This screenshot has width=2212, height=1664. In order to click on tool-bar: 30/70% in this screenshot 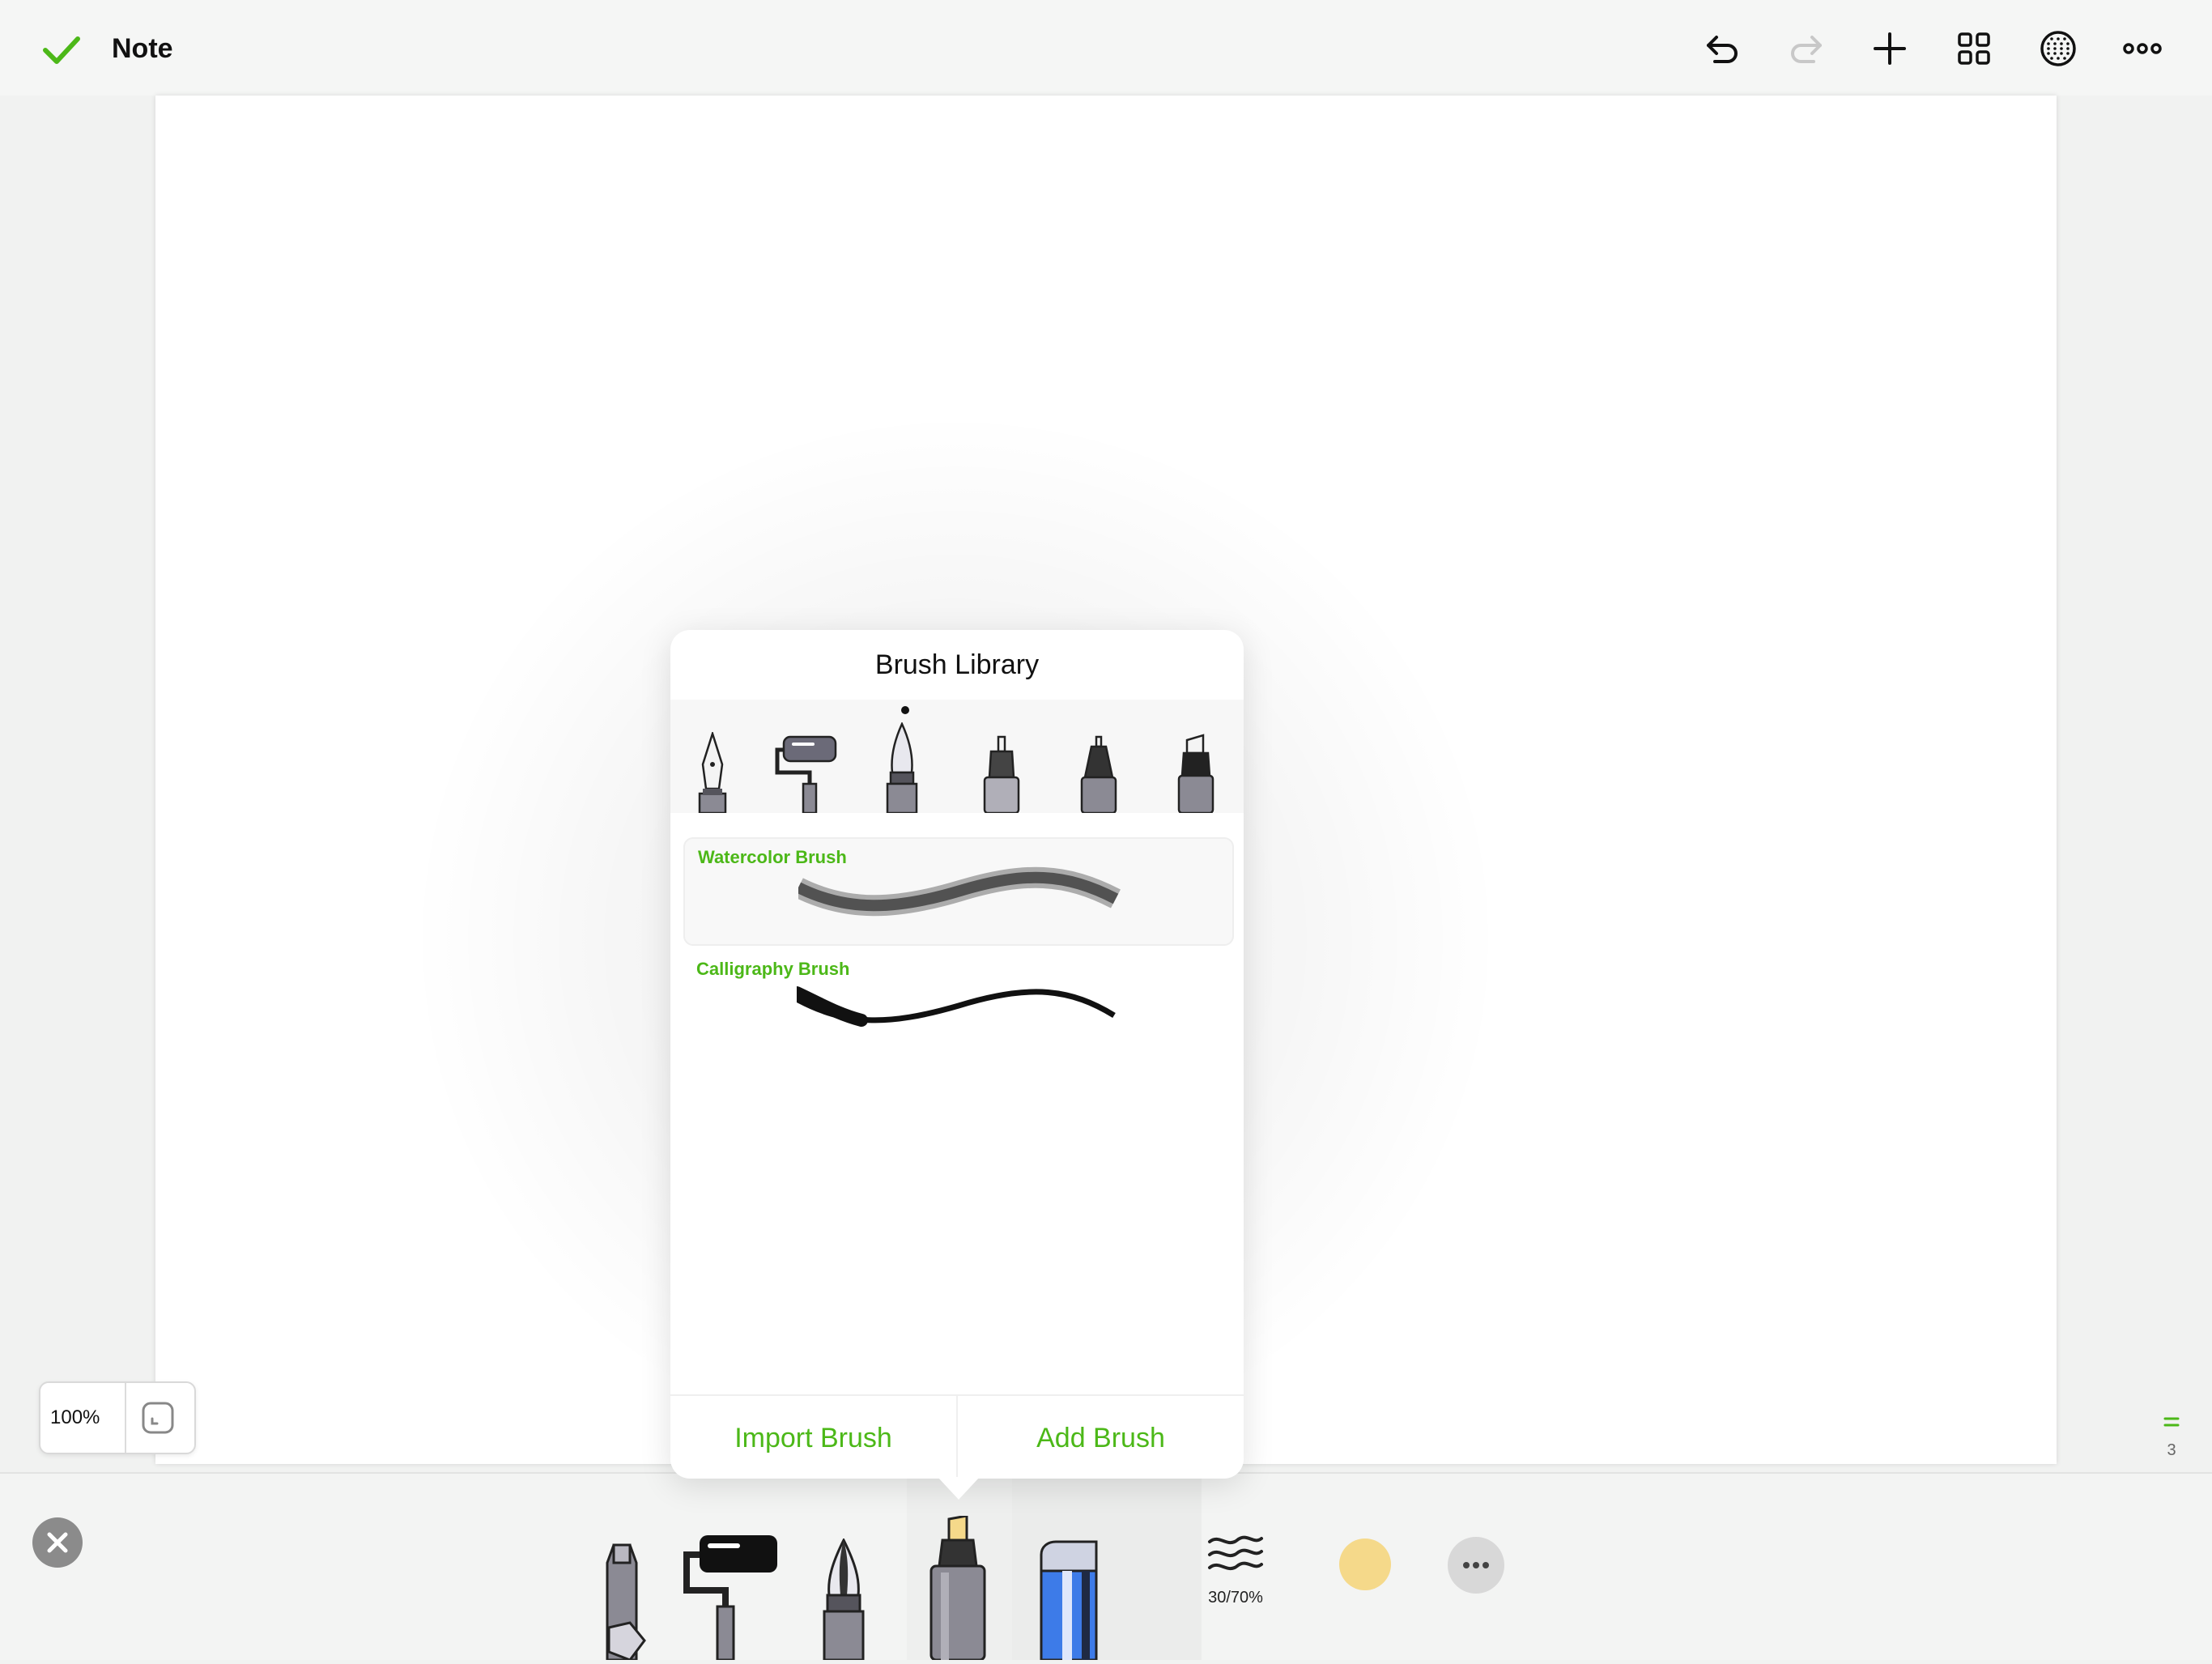, I will do `click(1106, 1567)`.